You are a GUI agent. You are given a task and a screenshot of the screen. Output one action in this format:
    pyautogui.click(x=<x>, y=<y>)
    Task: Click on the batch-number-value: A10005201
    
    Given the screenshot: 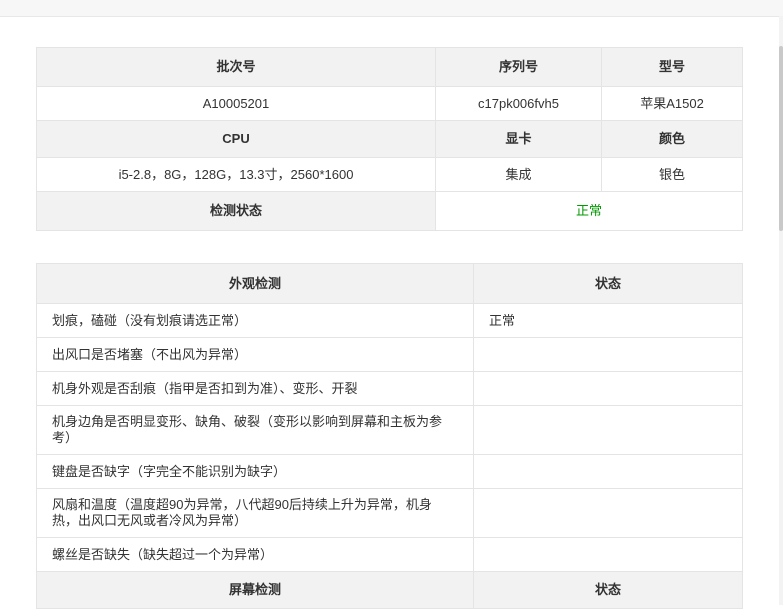 What is the action you would take?
    pyautogui.click(x=236, y=103)
    